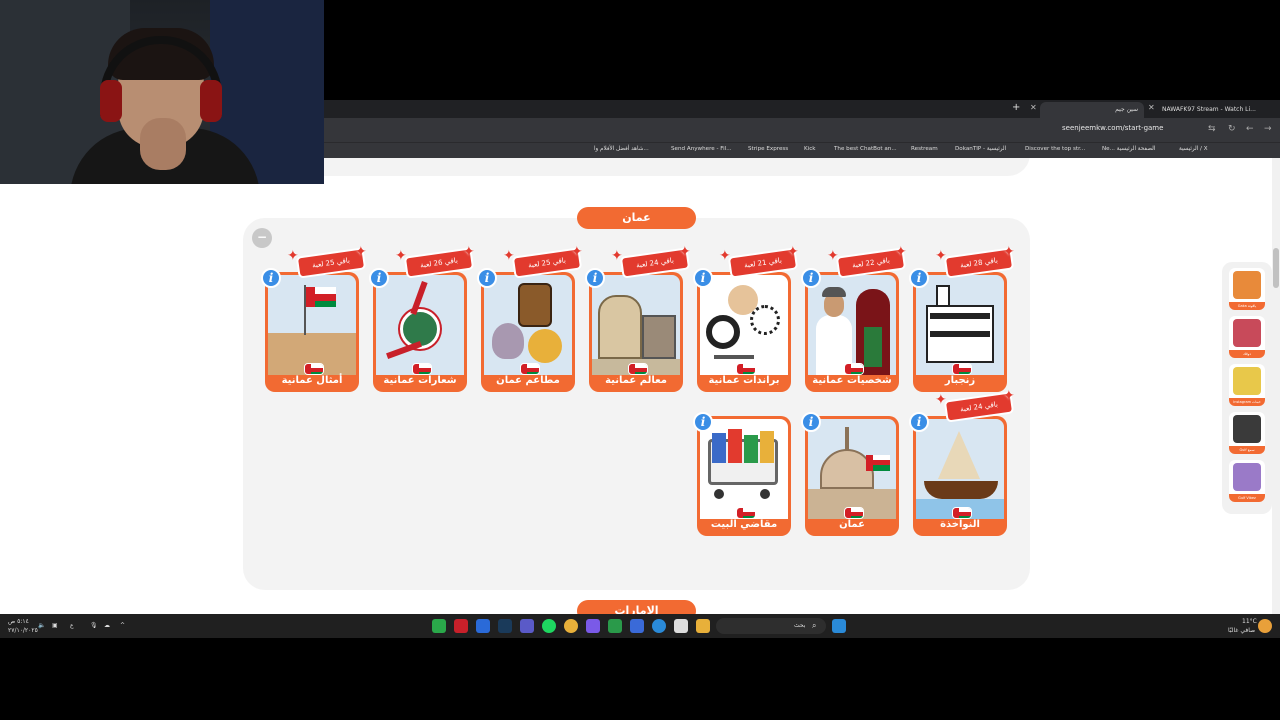 This screenshot has width=1280, height=720. Describe the element at coordinates (1268, 129) in the screenshot. I see `forward-icon: →` at that location.